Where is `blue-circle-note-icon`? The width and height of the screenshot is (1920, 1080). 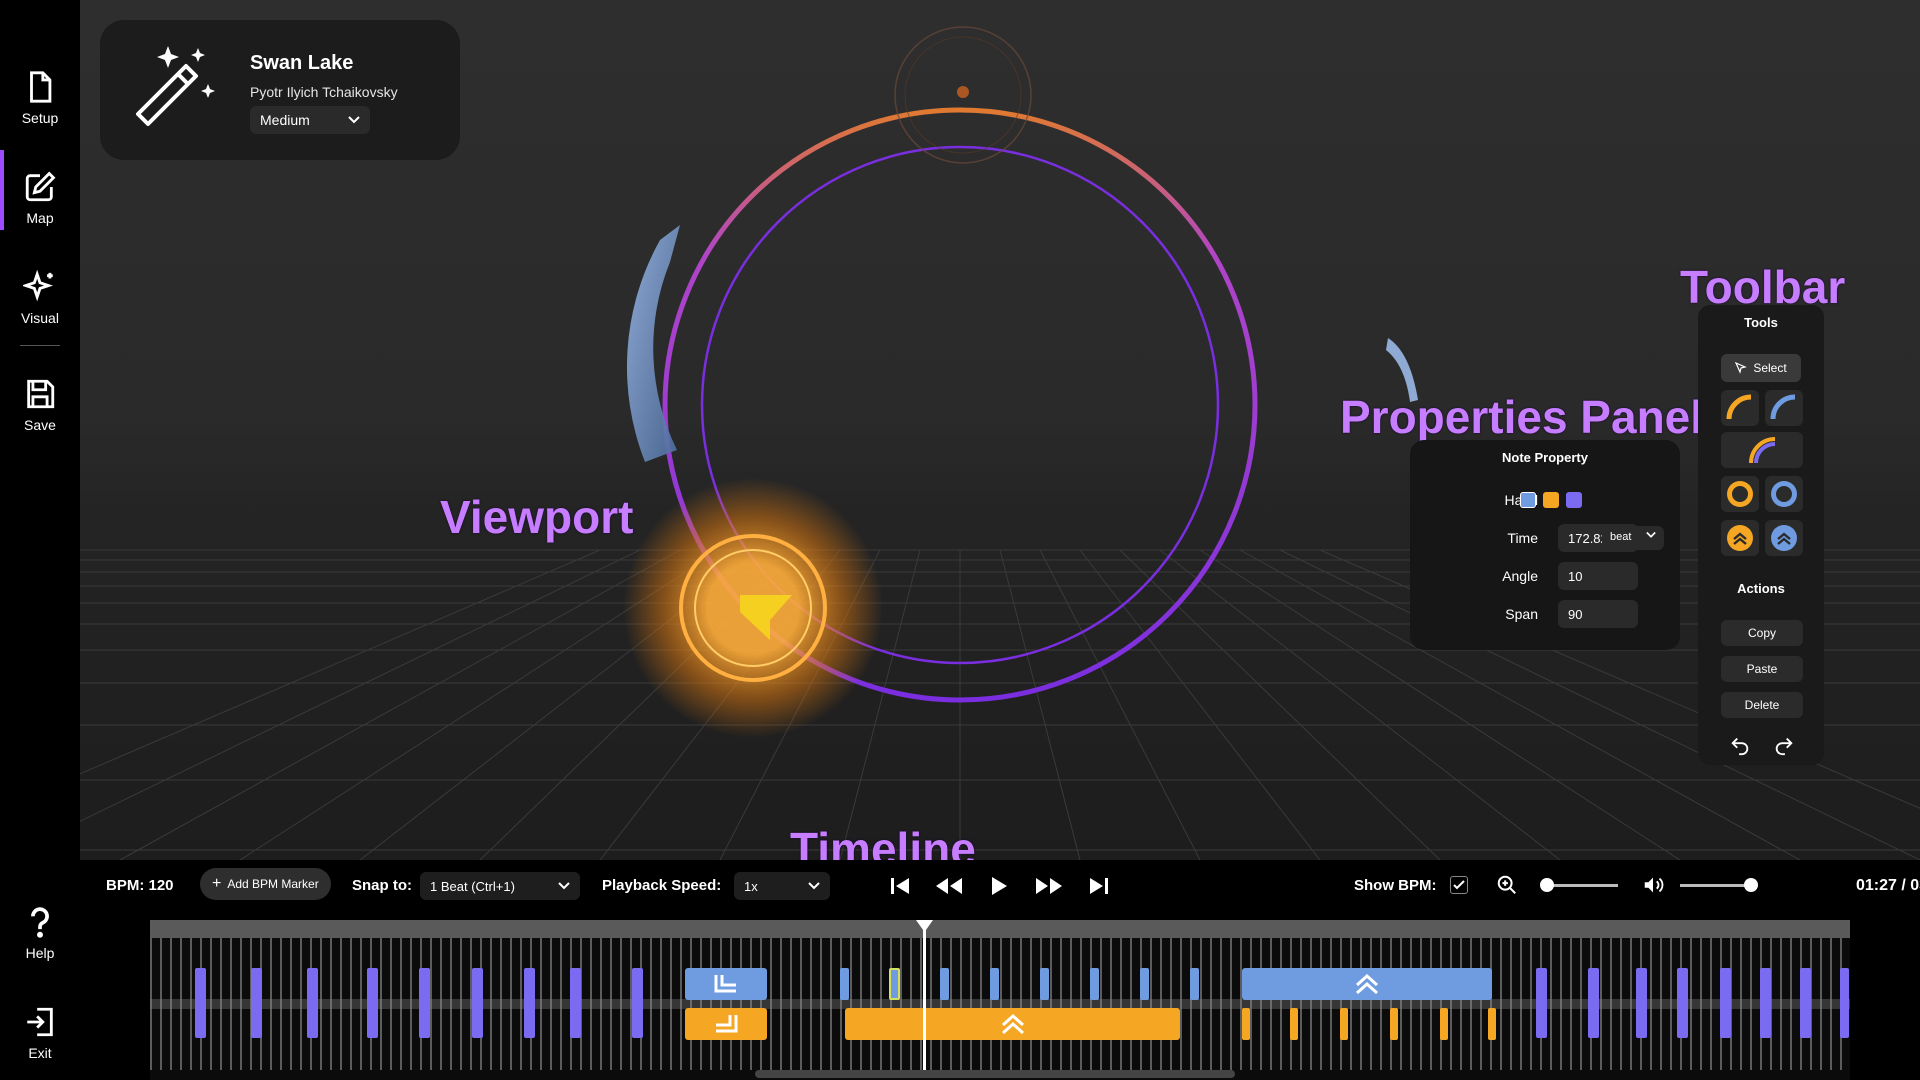 blue-circle-note-icon is located at coordinates (1784, 494).